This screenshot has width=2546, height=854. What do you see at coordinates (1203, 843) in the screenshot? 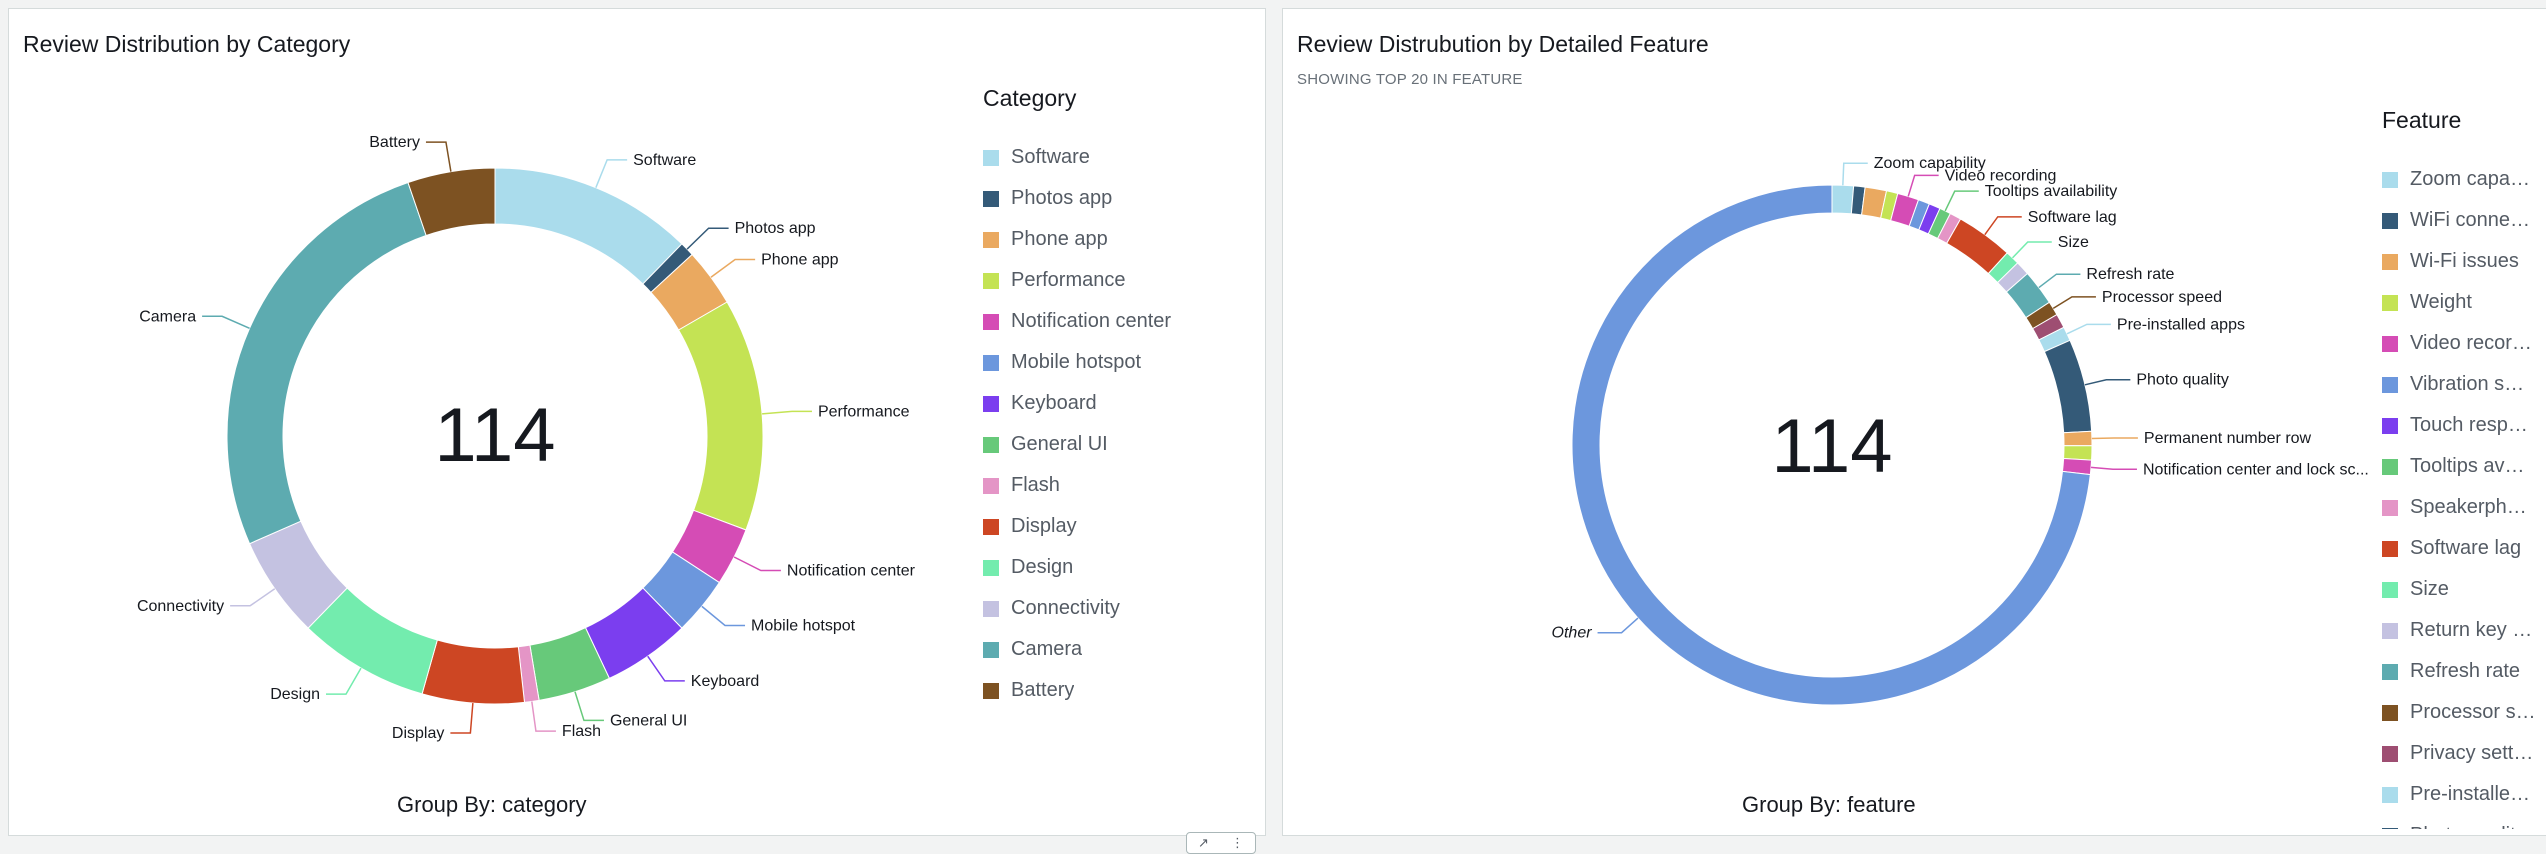
I see `expand-arrow-icon: ↗` at bounding box center [1203, 843].